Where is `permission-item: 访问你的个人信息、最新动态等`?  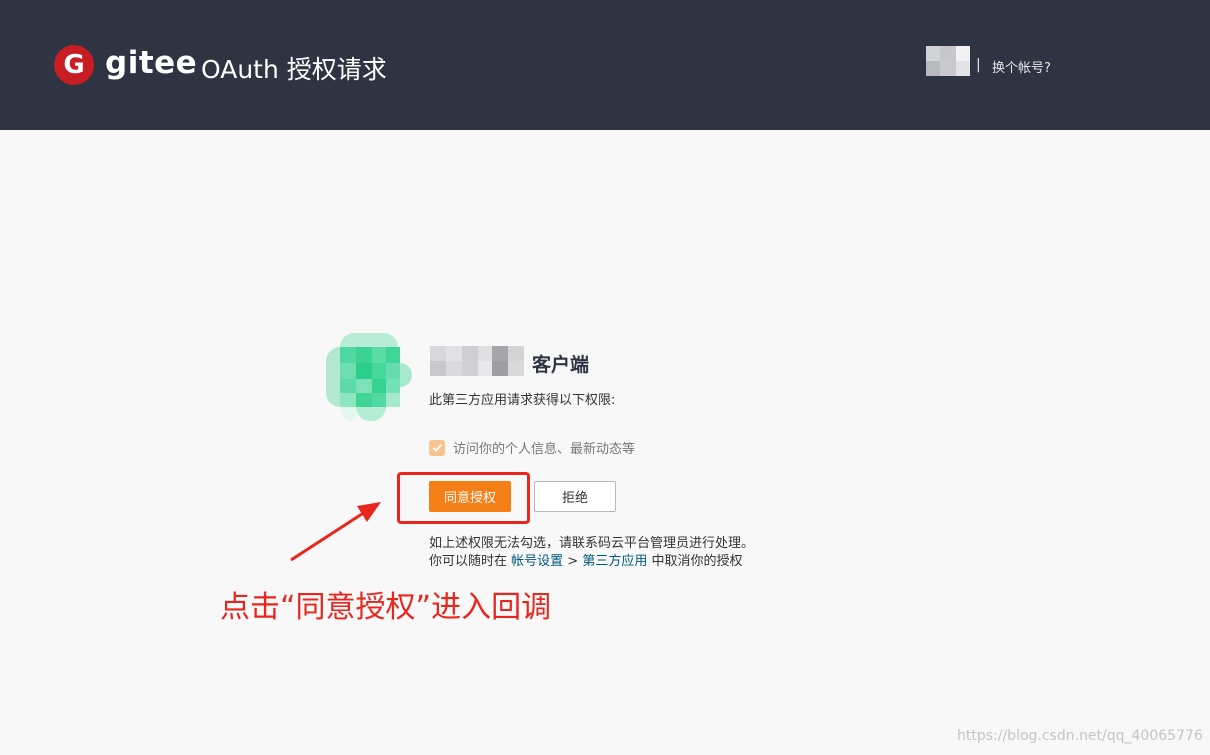 permission-item: 访问你的个人信息、最新动态等 is located at coordinates (532, 447).